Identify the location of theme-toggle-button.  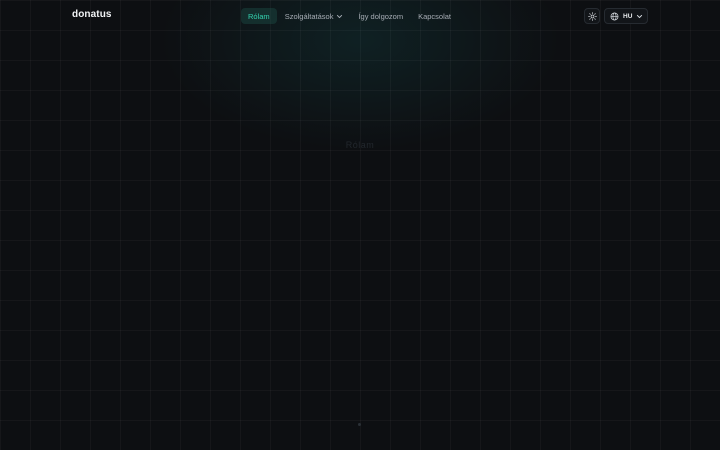
(592, 16).